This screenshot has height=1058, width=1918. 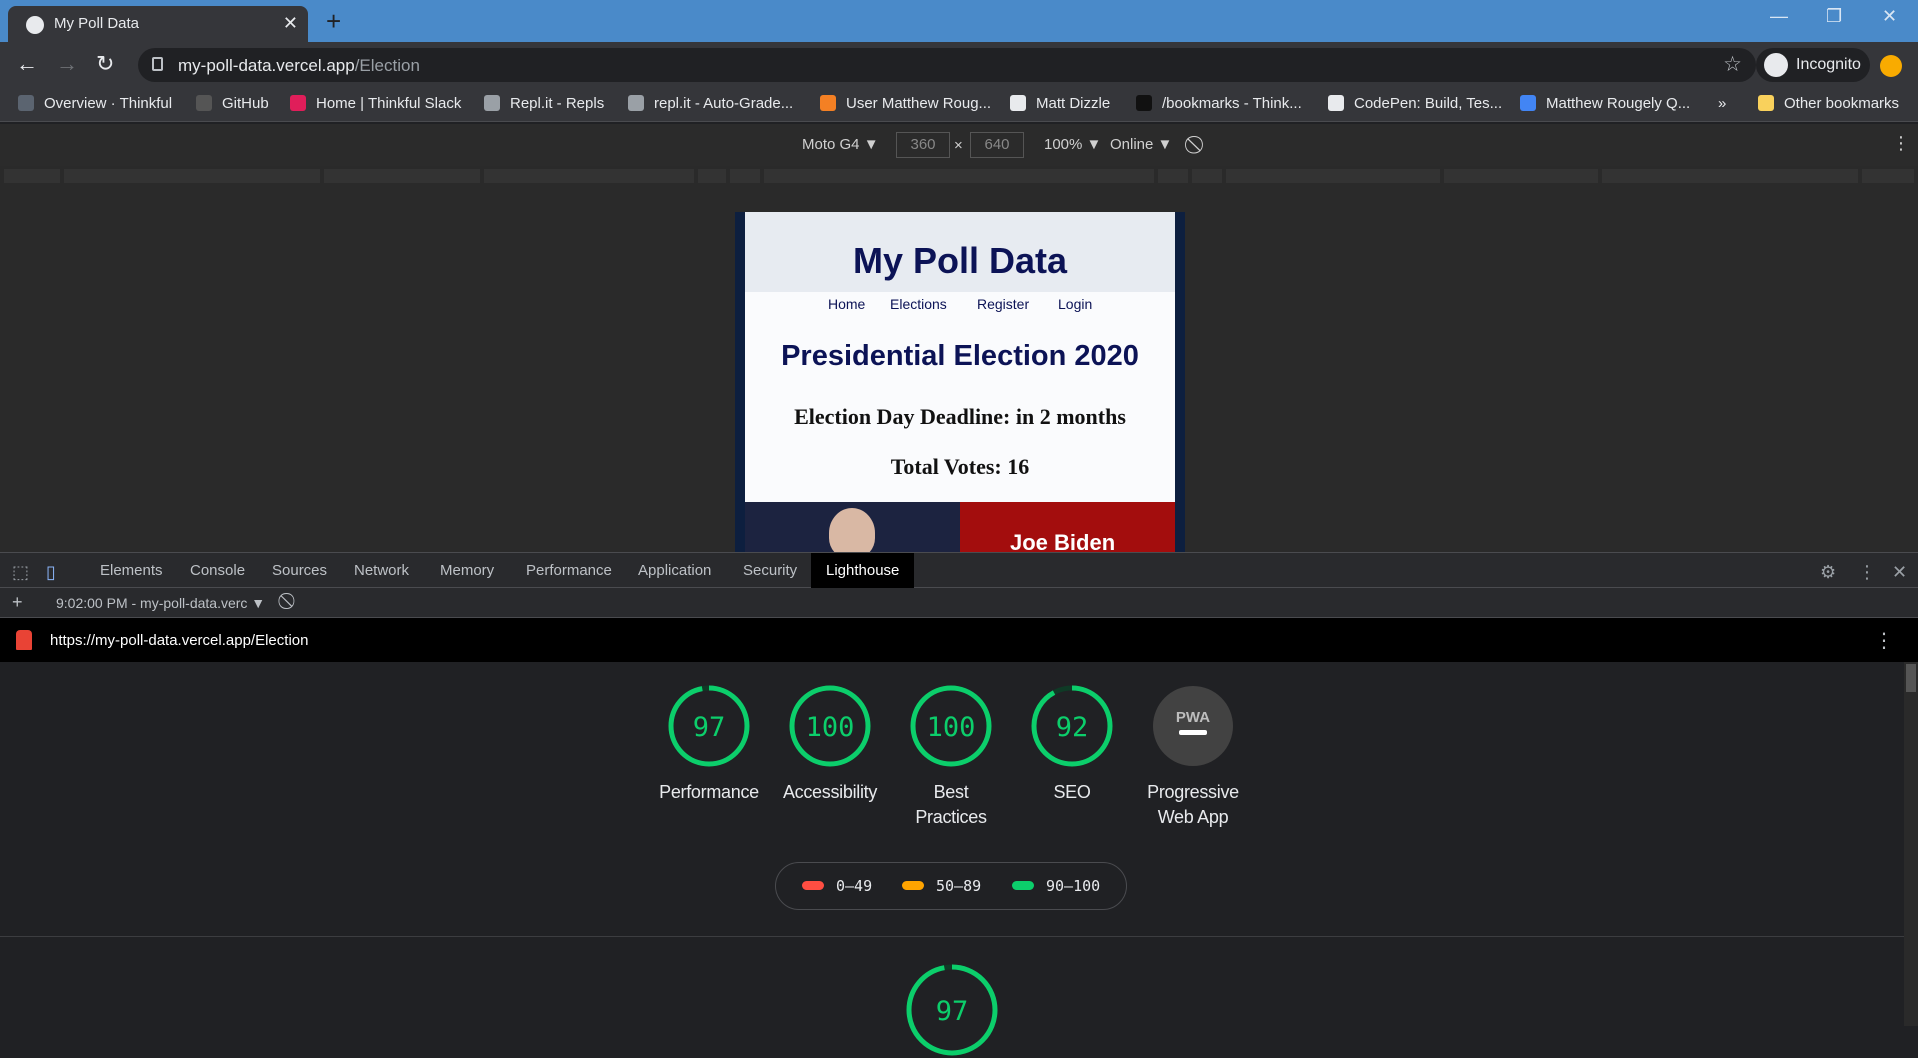 I want to click on tab-lighthouse: Lighthouse, so click(x=863, y=570).